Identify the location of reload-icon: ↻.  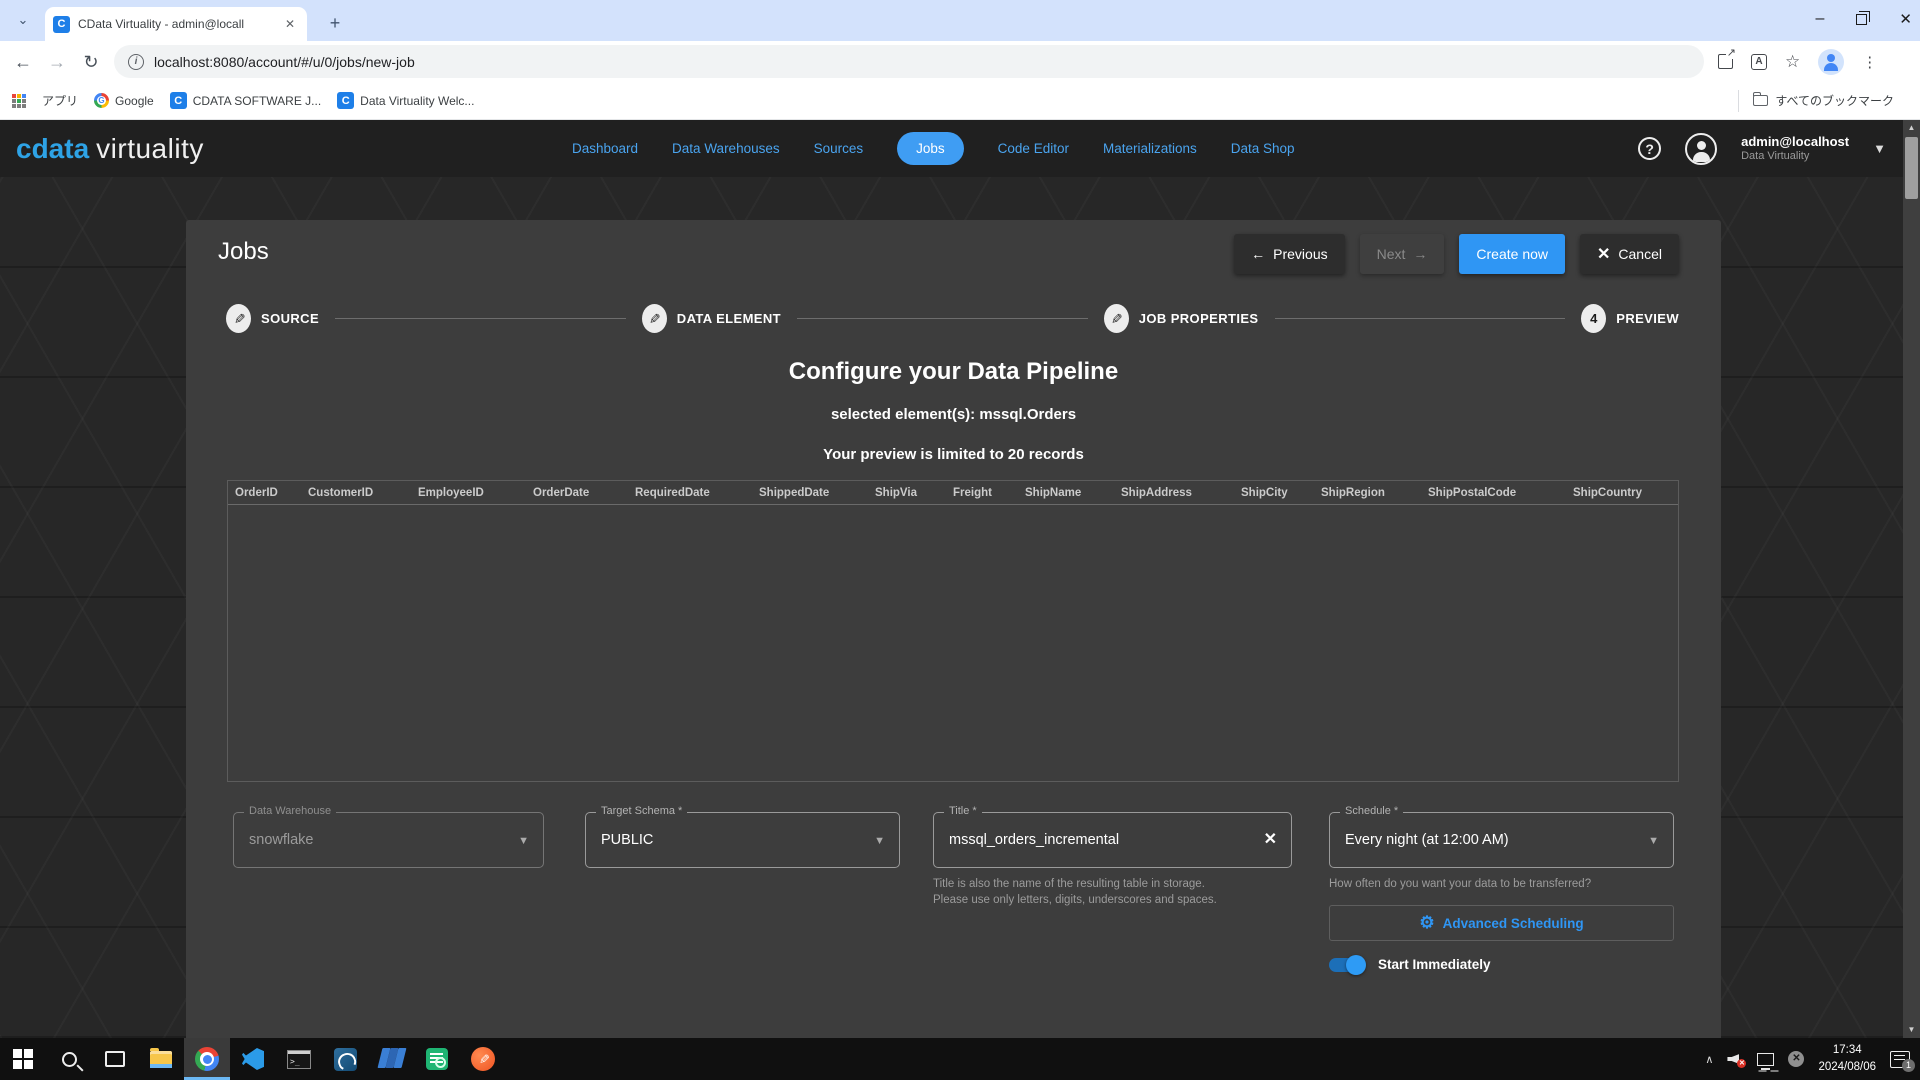
(91, 62).